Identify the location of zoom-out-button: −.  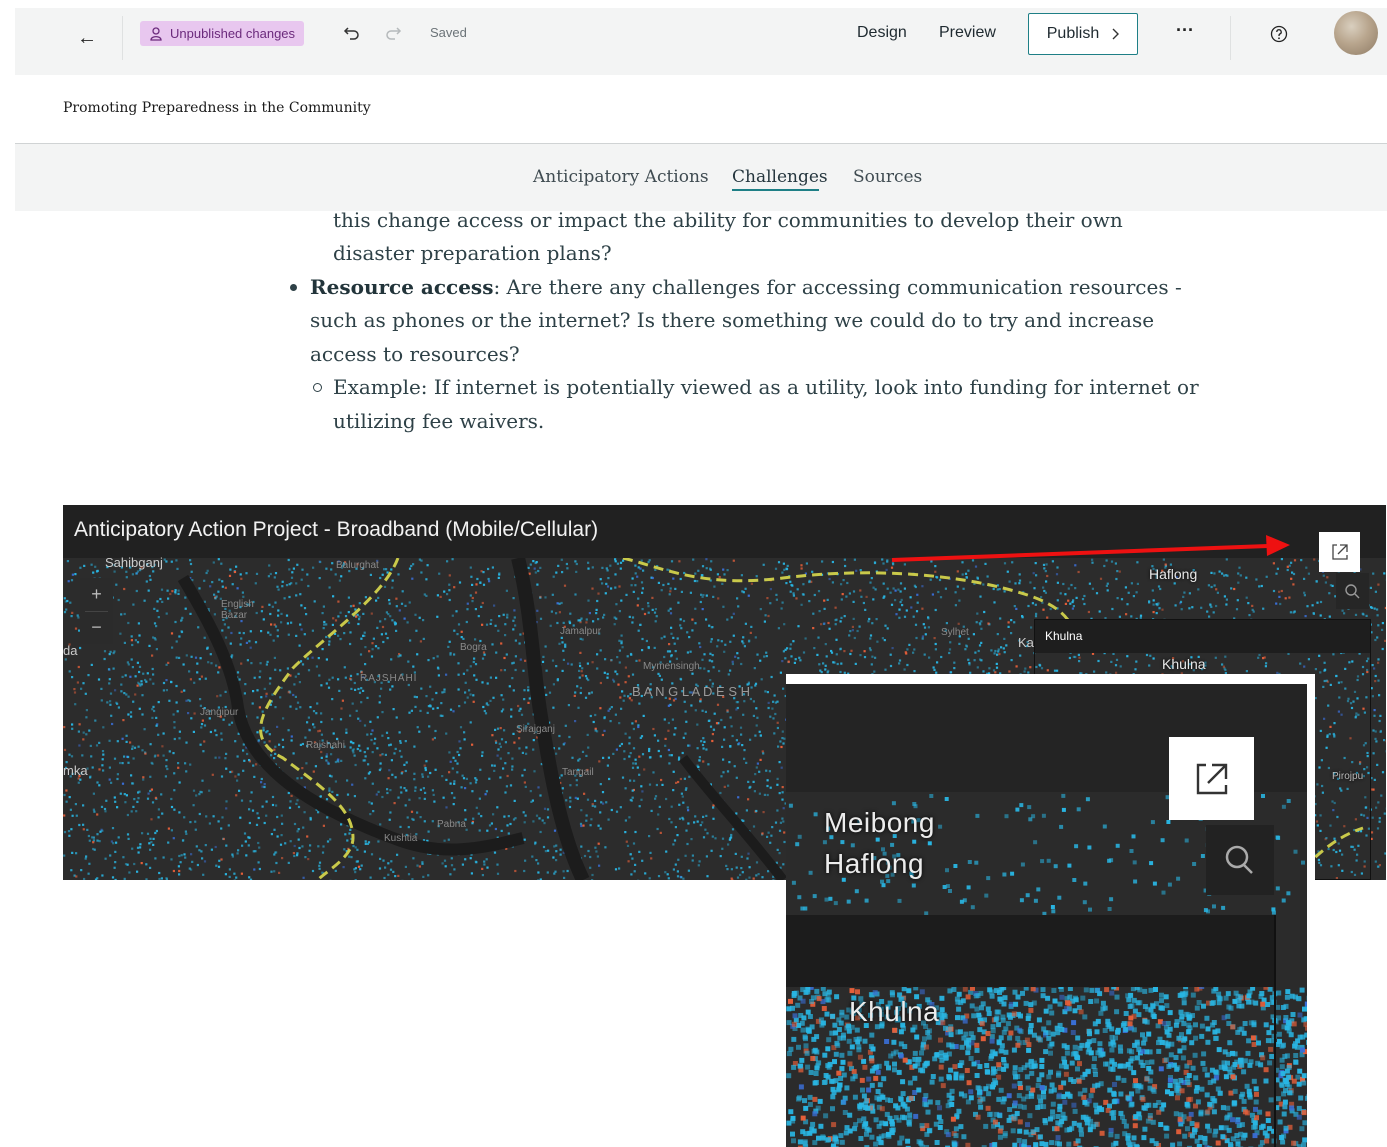
(96, 627).